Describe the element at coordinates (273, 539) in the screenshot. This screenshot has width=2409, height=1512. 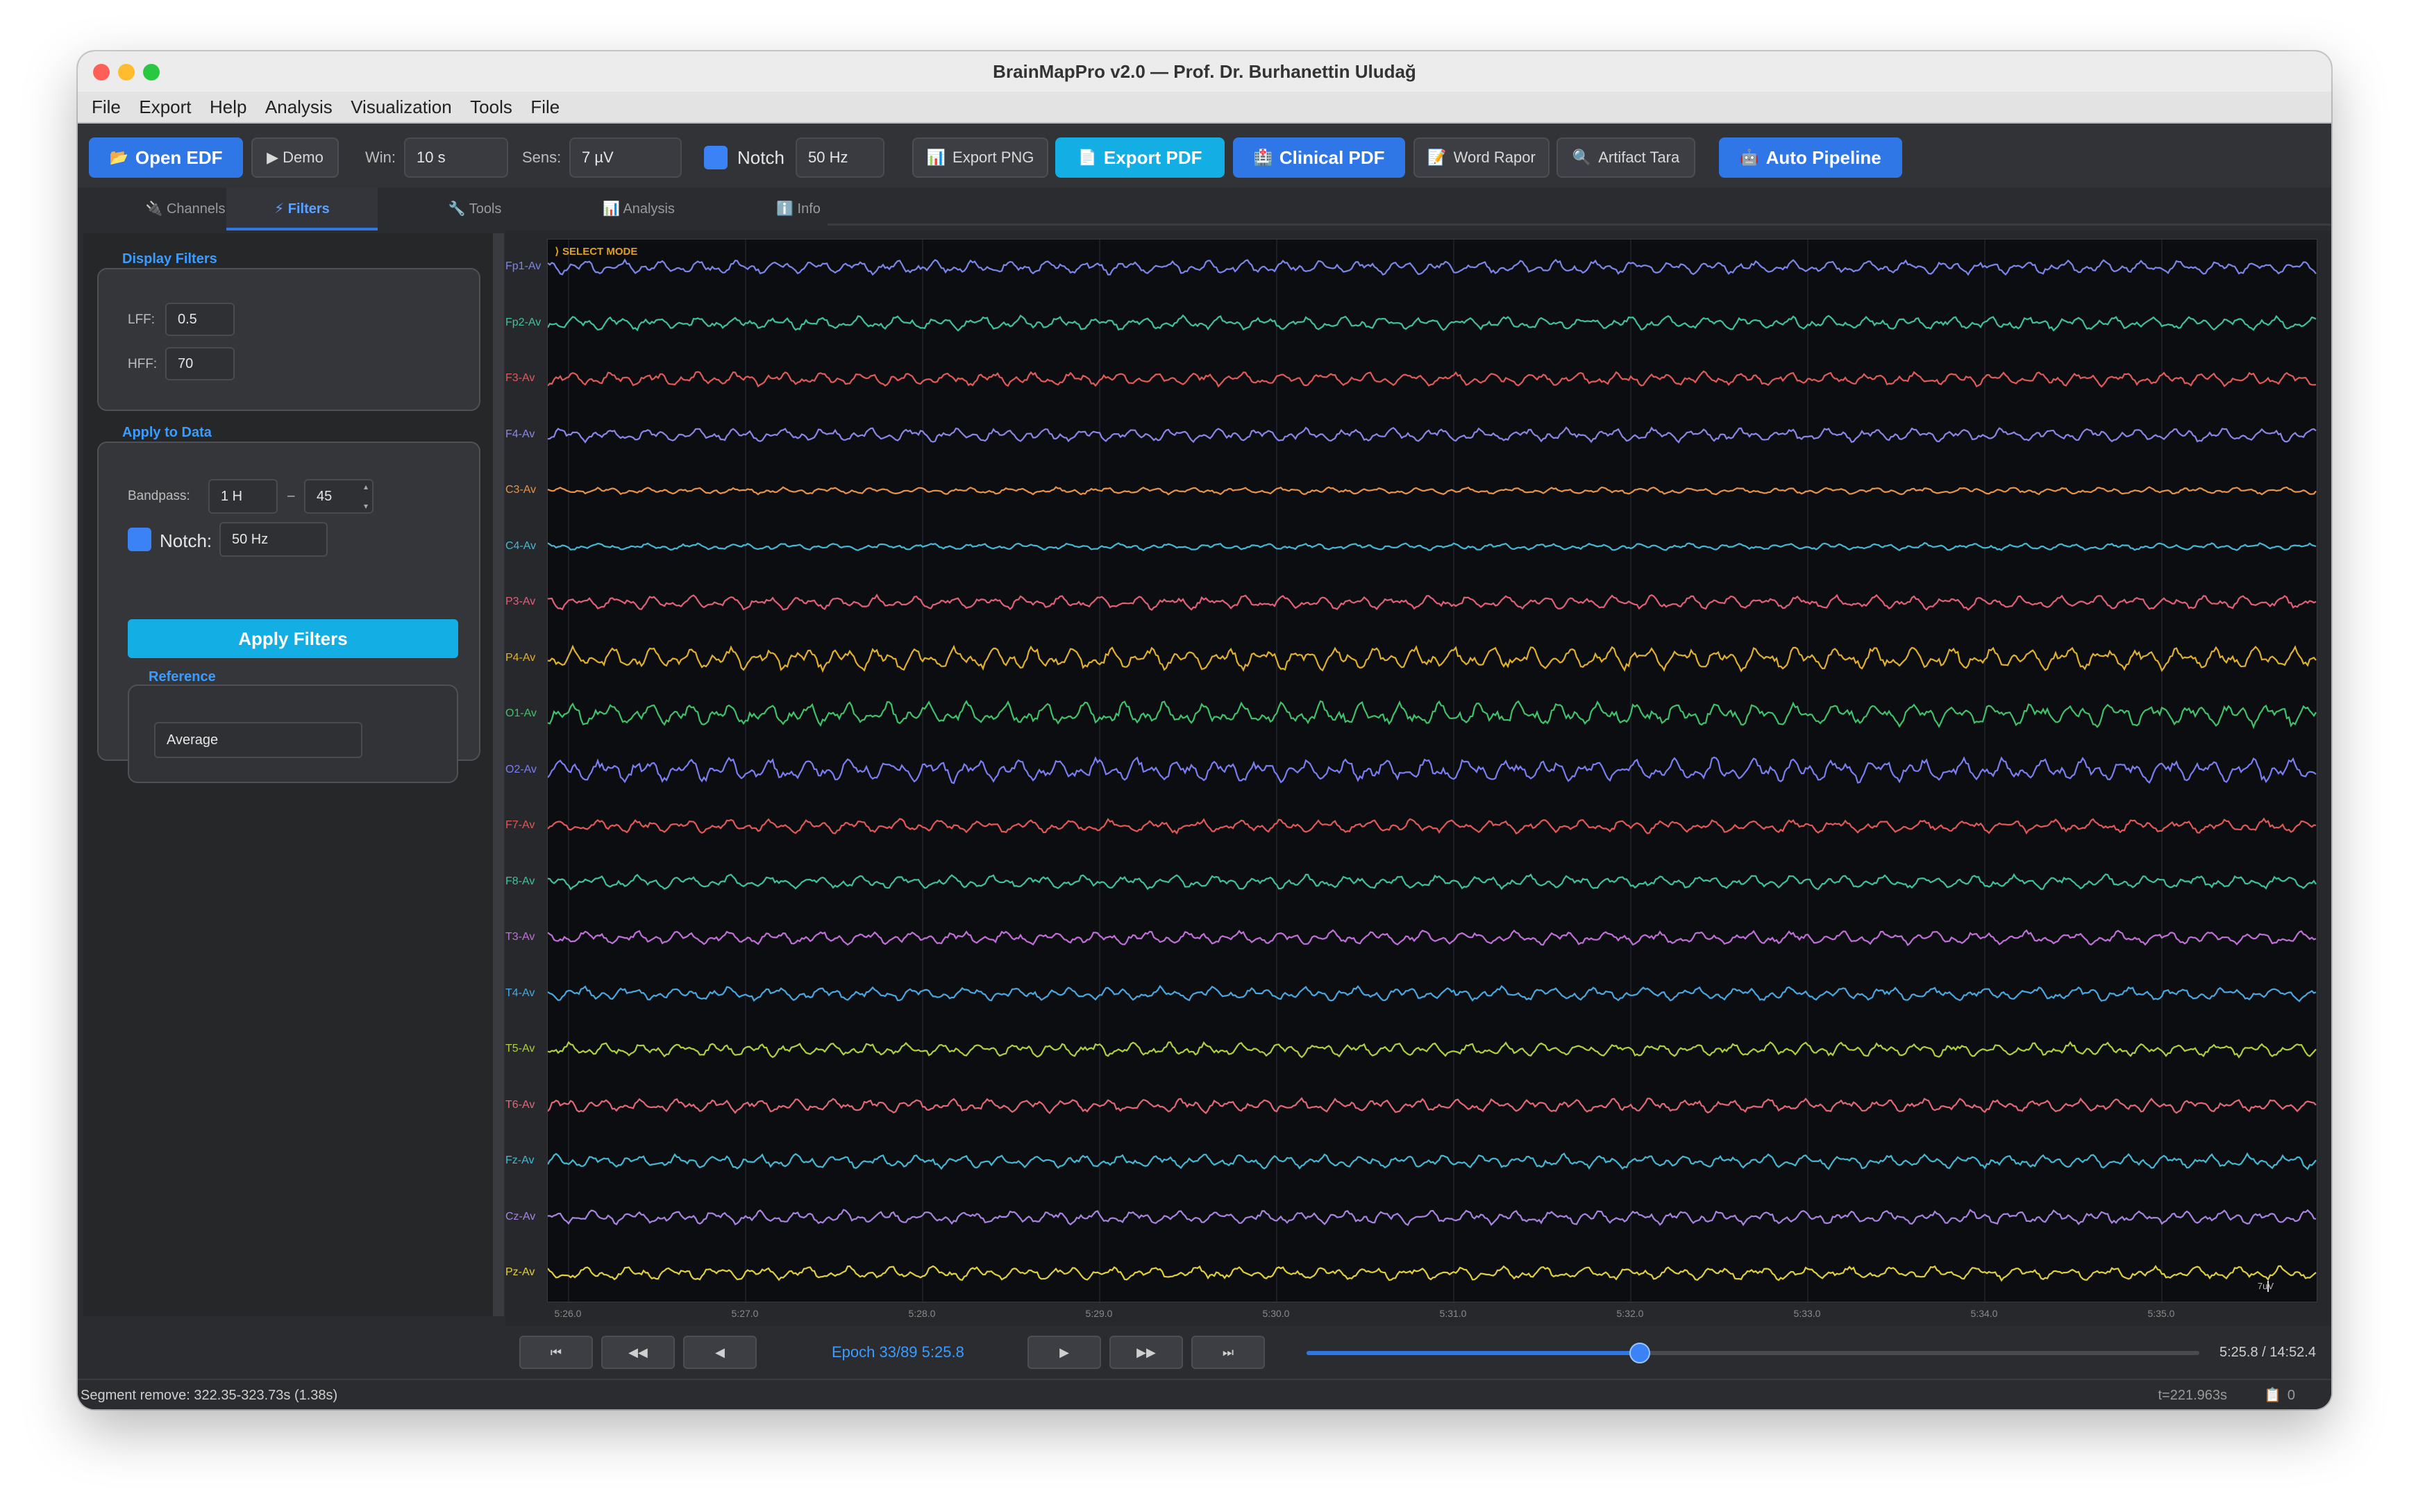
I see `apply-notch-input: 50 Hz` at that location.